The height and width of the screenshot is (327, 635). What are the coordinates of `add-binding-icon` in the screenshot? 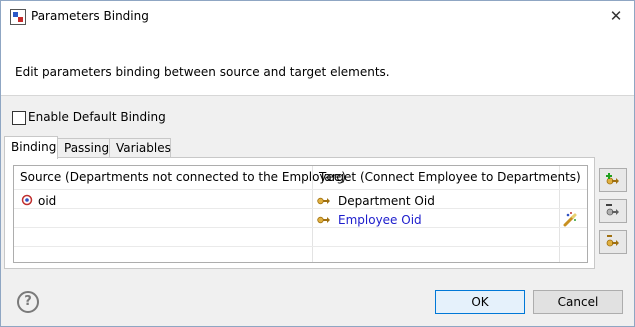 It's located at (612, 179).